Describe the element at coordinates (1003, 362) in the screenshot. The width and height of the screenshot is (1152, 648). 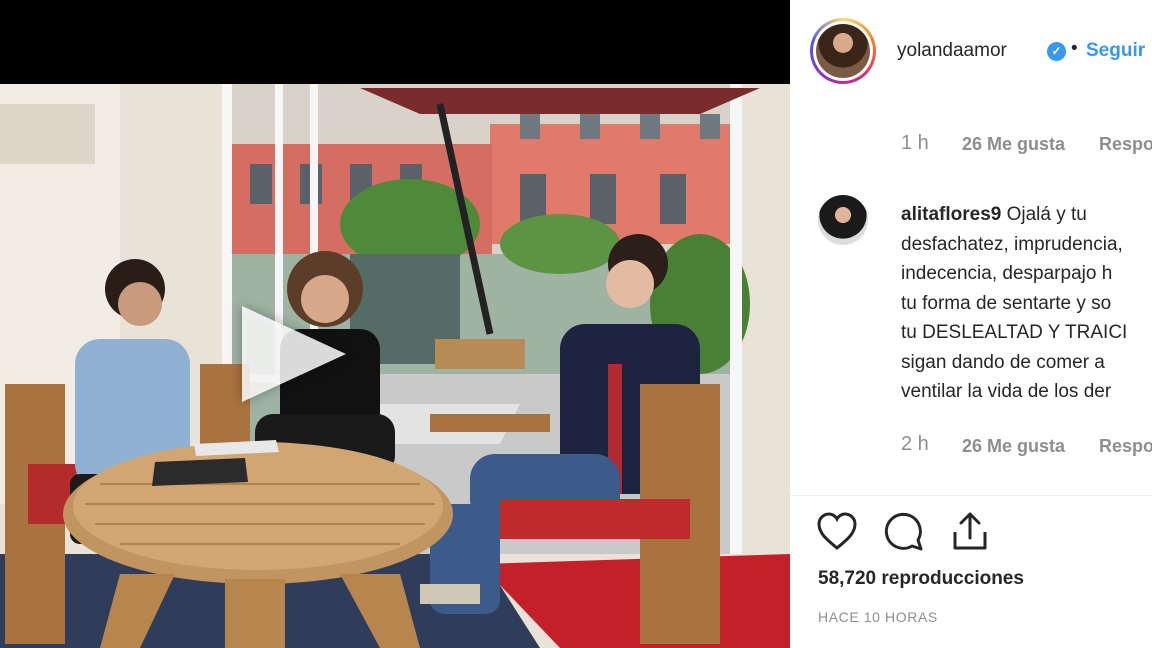
I see `comment-line: sigan dando de comer a` at that location.